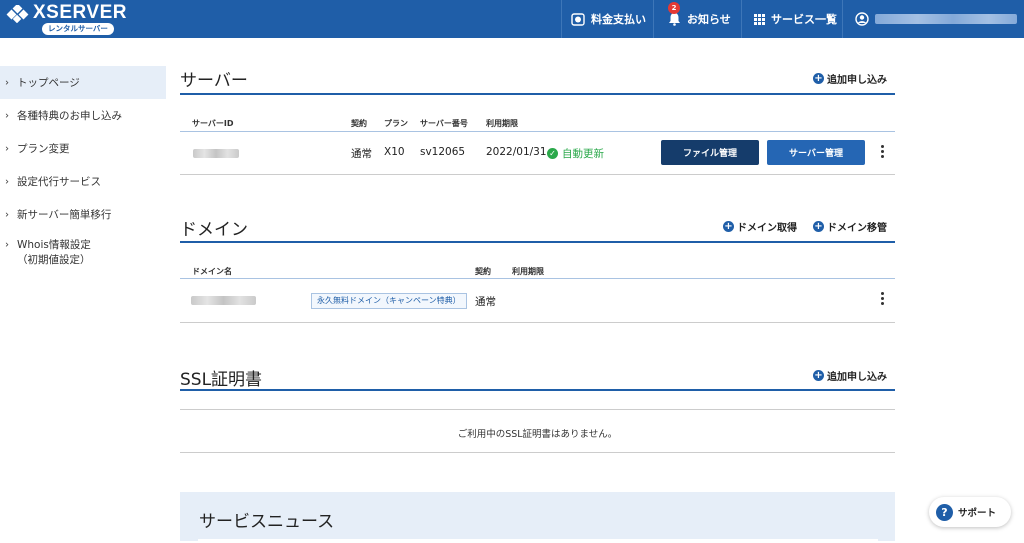 The height and width of the screenshot is (543, 1024). I want to click on free-domain-tag: 永久無料ドメイン（キャンペーン特典）, so click(389, 301).